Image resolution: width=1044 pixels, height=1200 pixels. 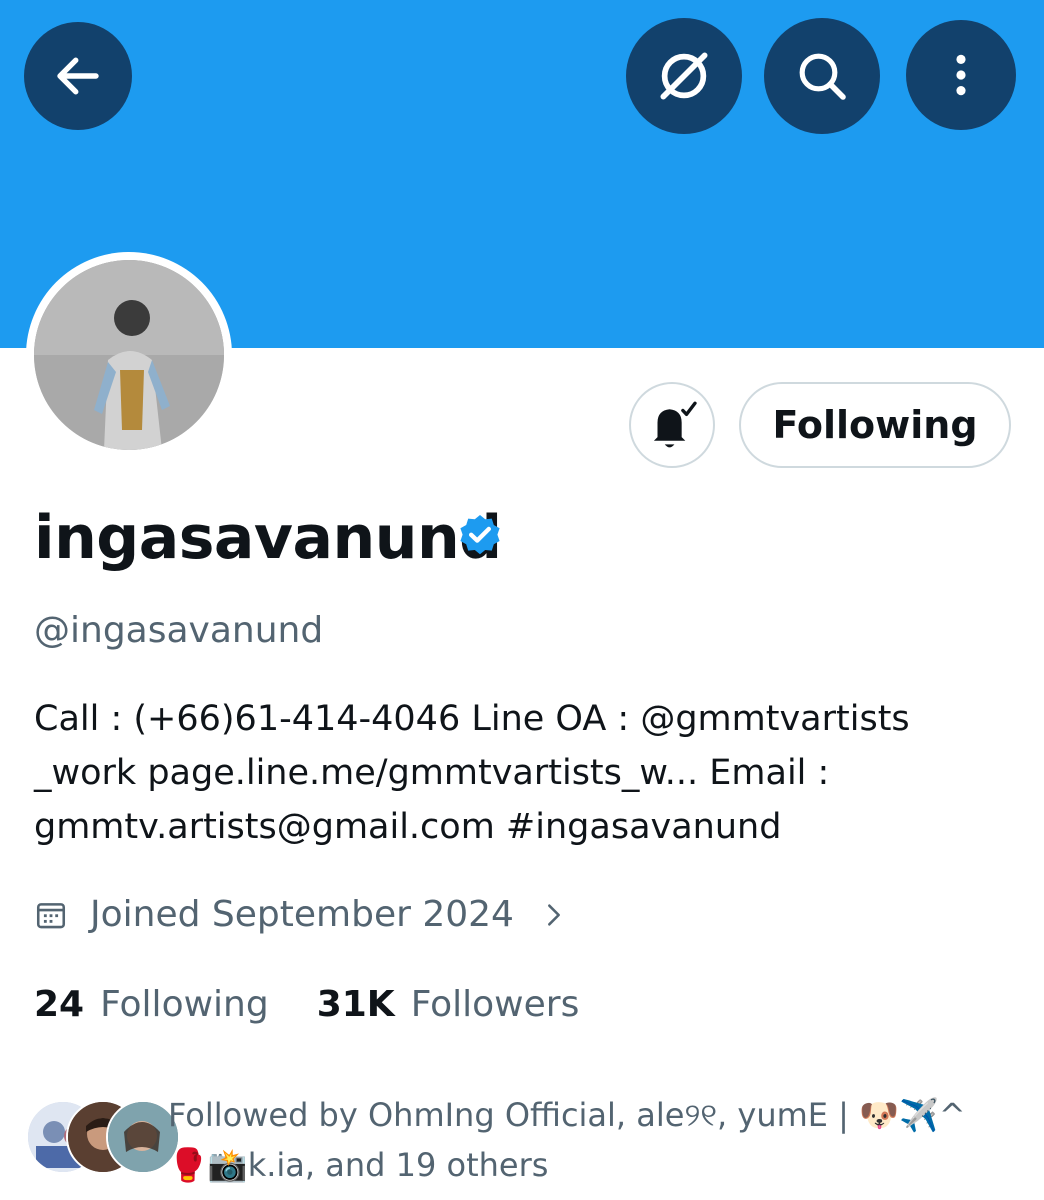 I want to click on display-name: ingasavanund, so click(x=268, y=538).